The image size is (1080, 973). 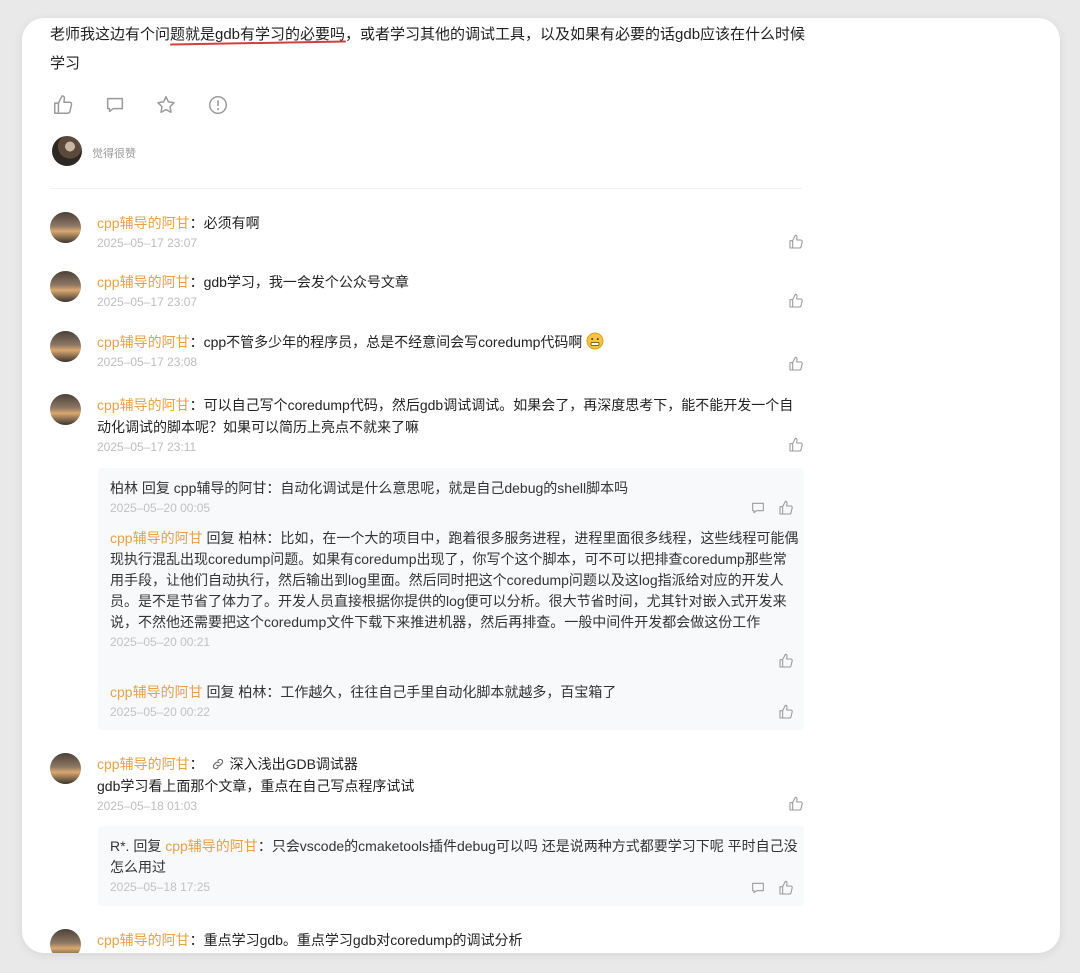 What do you see at coordinates (231, 223) in the screenshot?
I see `comment-text: 必须有啊` at bounding box center [231, 223].